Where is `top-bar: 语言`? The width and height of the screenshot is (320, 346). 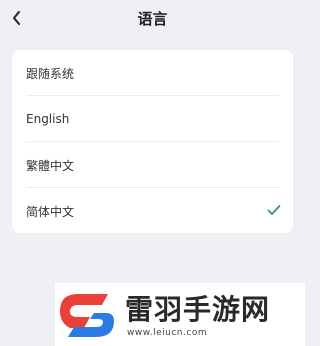 top-bar: 语言 is located at coordinates (152, 19).